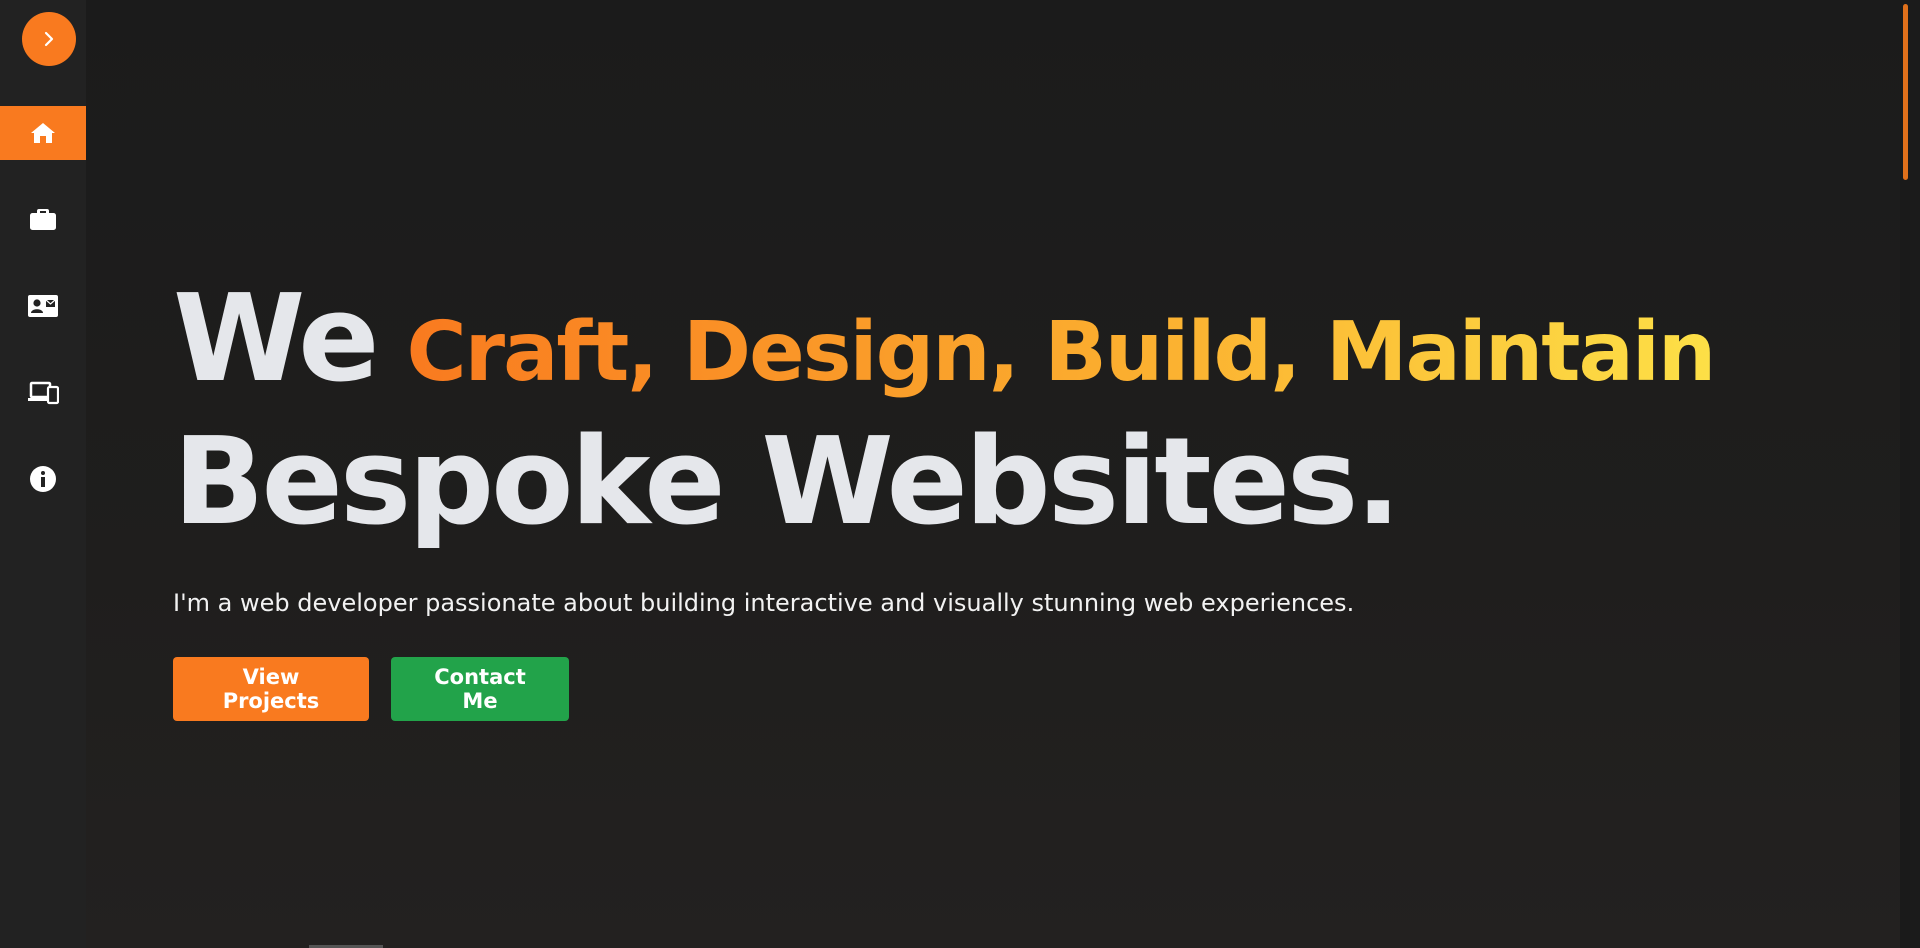 This screenshot has height=948, width=1920. I want to click on headline-line-1: We Craft, Design, Build, Maintain, so click(944, 343).